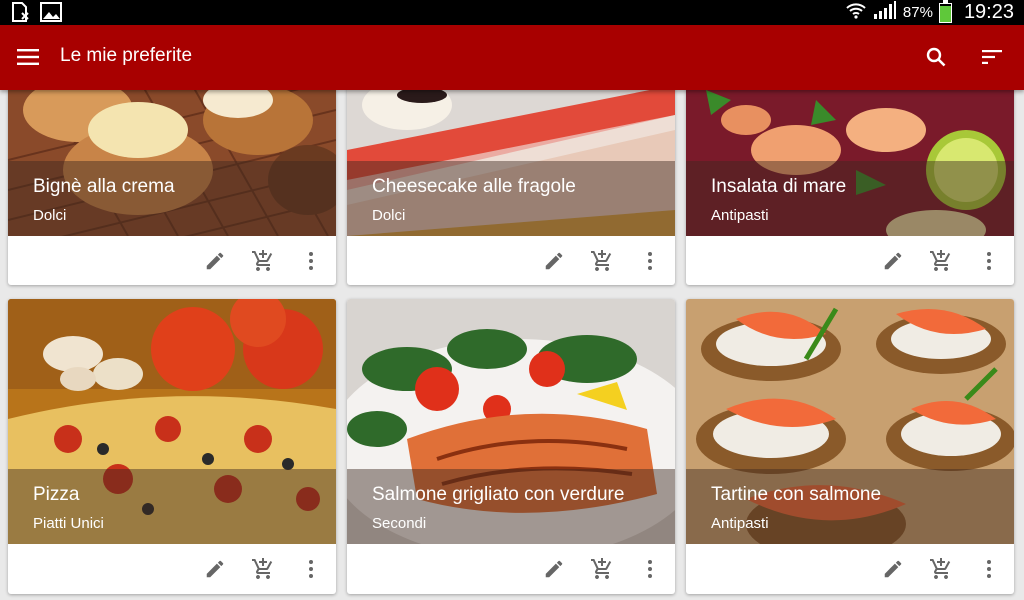  Describe the element at coordinates (498, 494) in the screenshot. I see `recipe-name: Salmone grigliato con verdure` at that location.